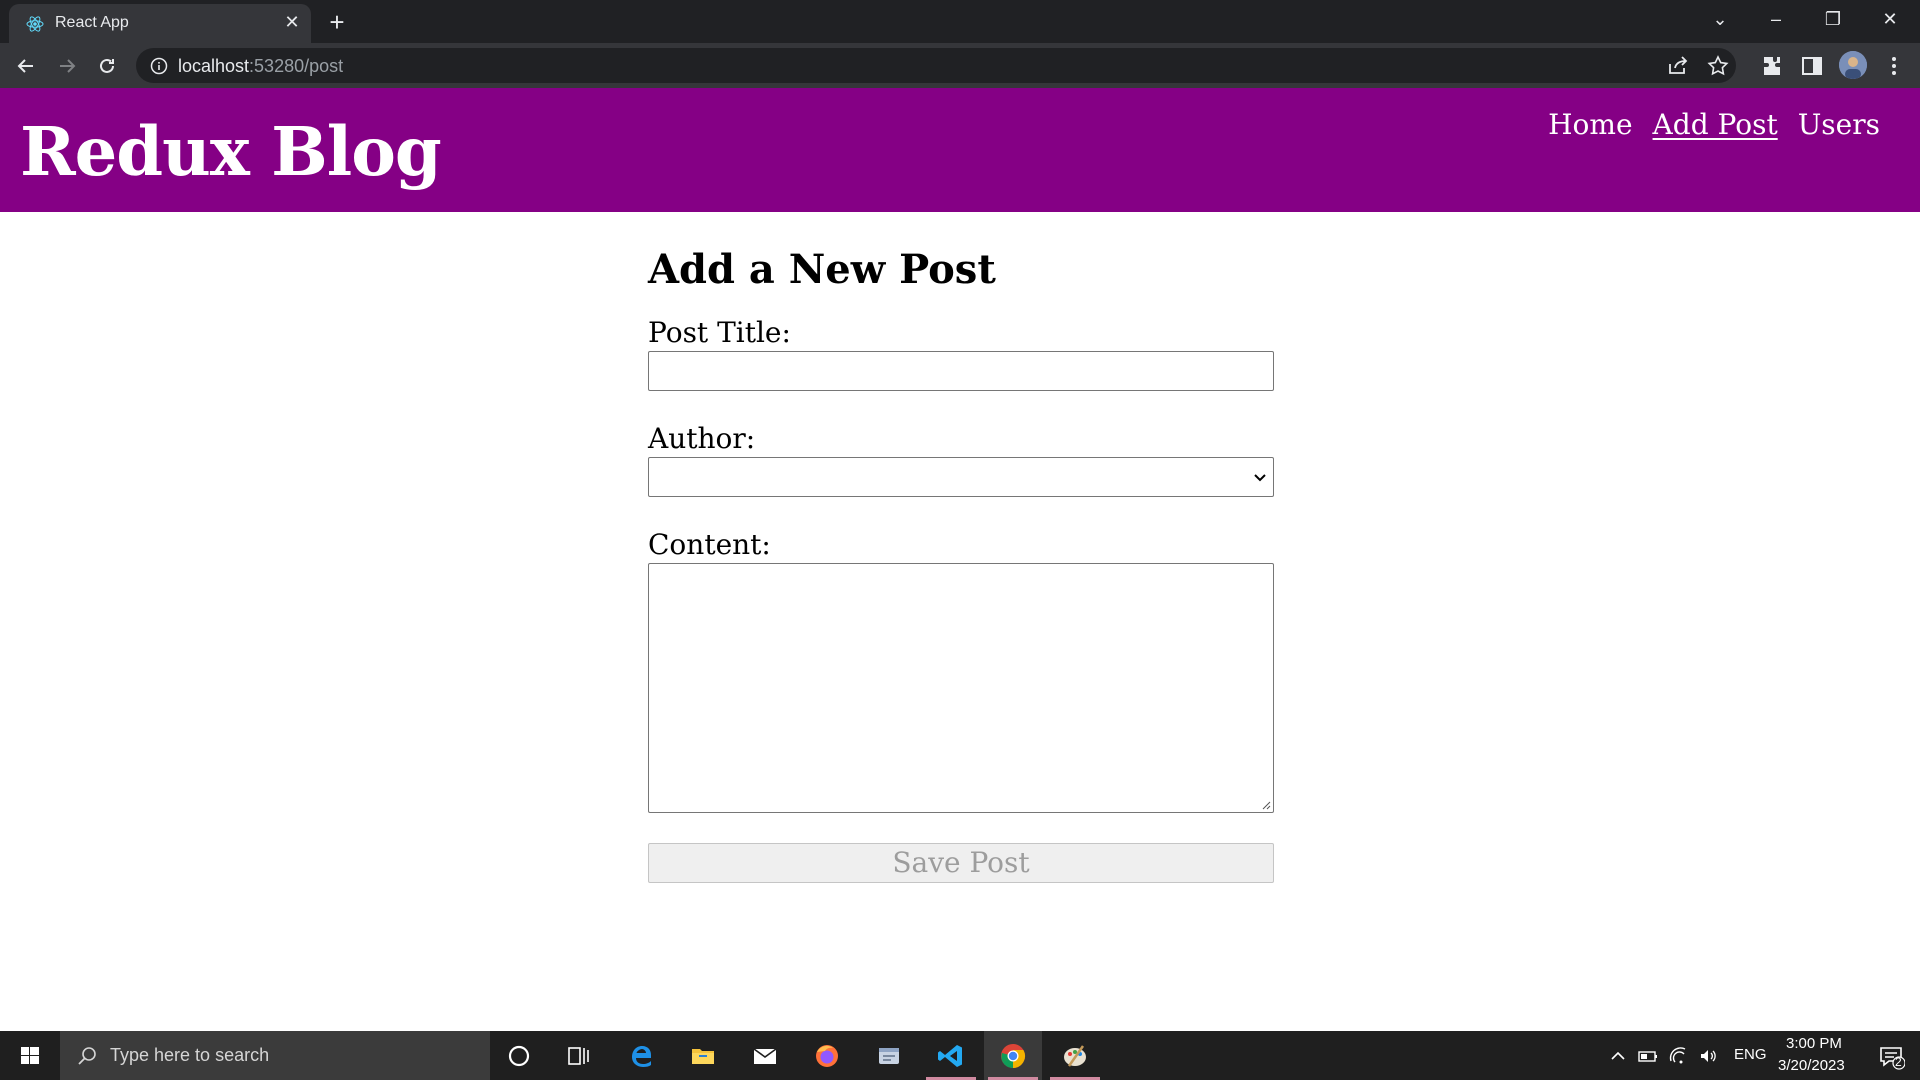  I want to click on taskbar-vscode, so click(951, 1055).